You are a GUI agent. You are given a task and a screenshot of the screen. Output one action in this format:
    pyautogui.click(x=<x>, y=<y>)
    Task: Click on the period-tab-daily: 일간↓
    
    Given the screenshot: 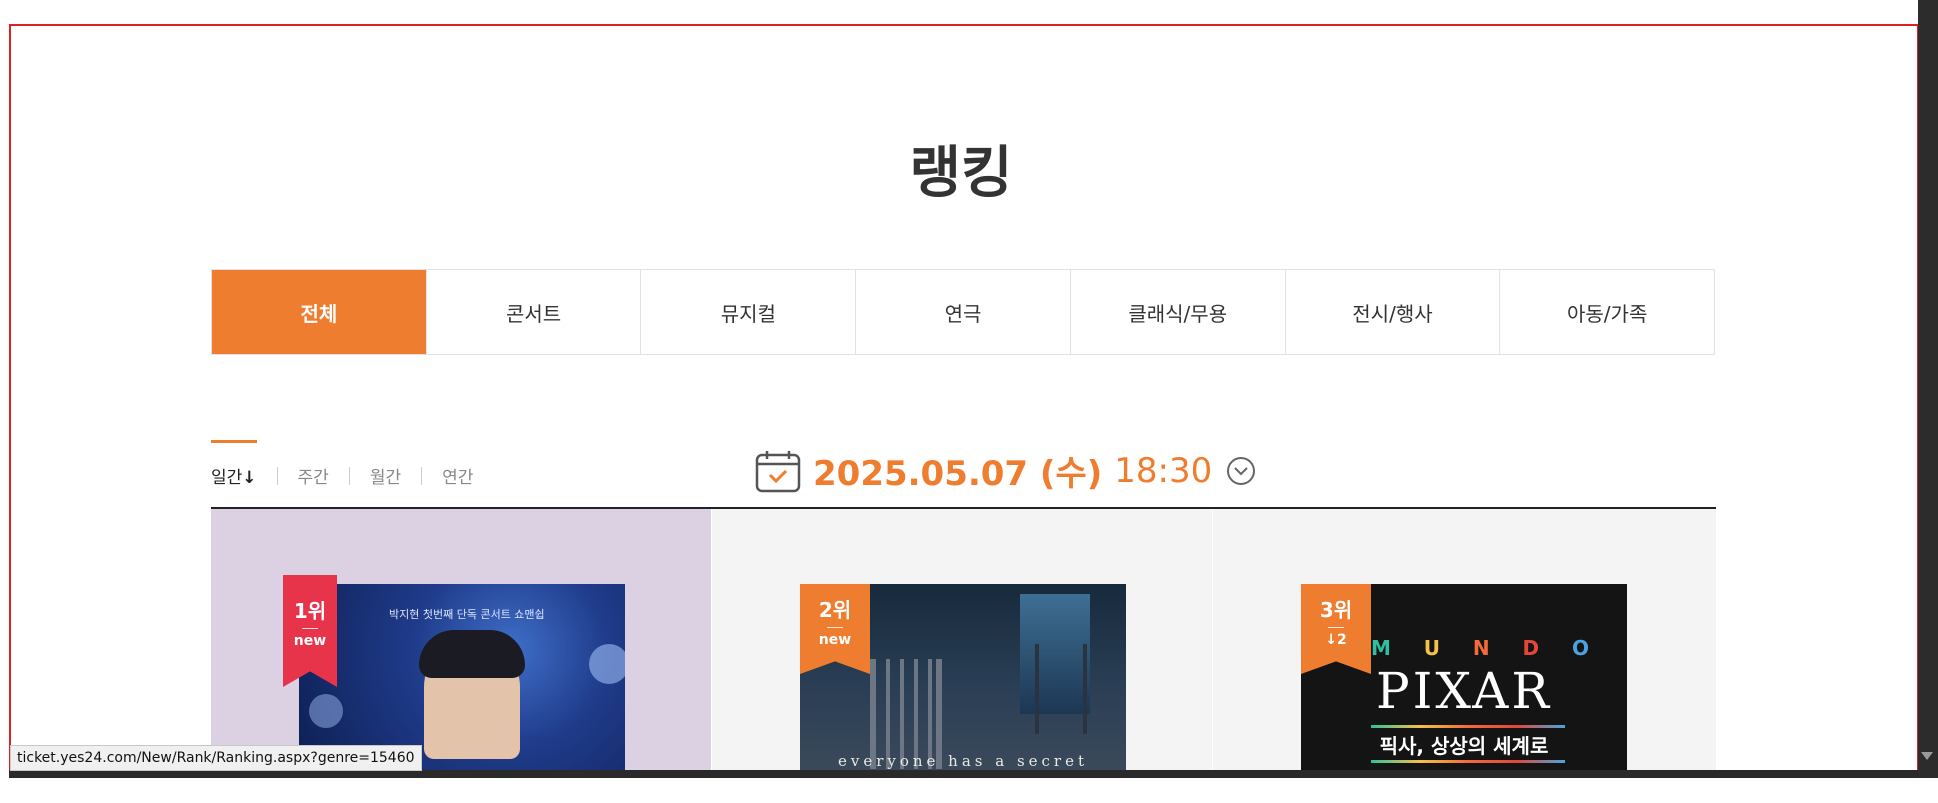 What is the action you would take?
    pyautogui.click(x=234, y=475)
    